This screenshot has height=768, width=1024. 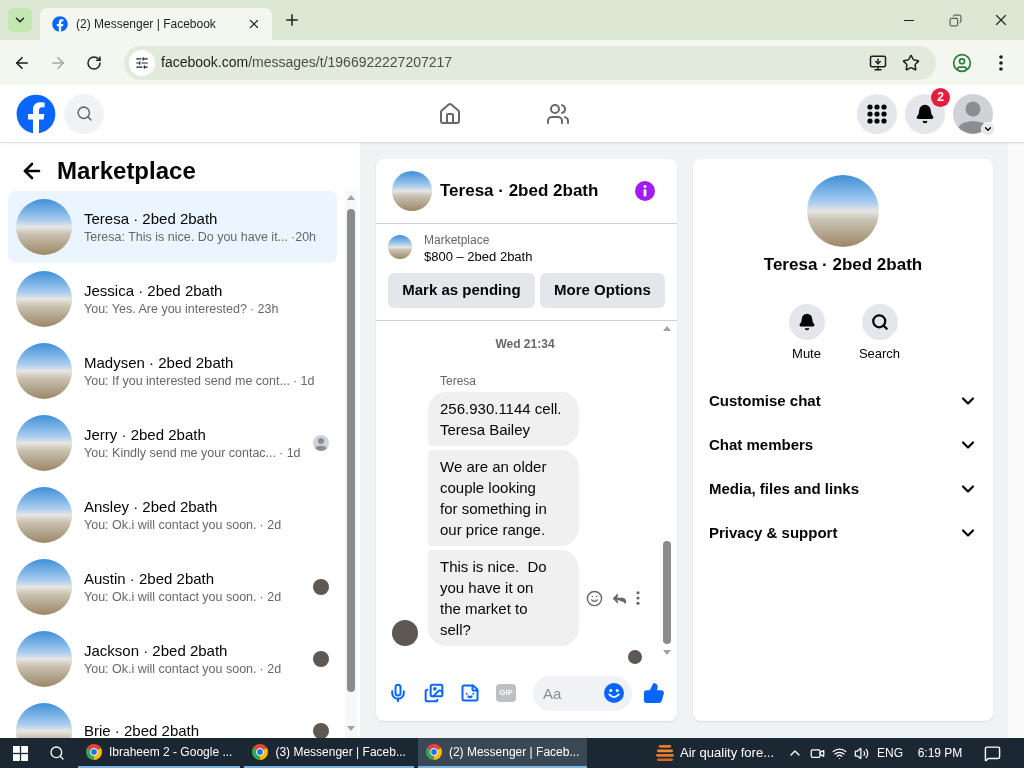 What do you see at coordinates (458, 381) in the screenshot?
I see `sender-name: Teresa` at bounding box center [458, 381].